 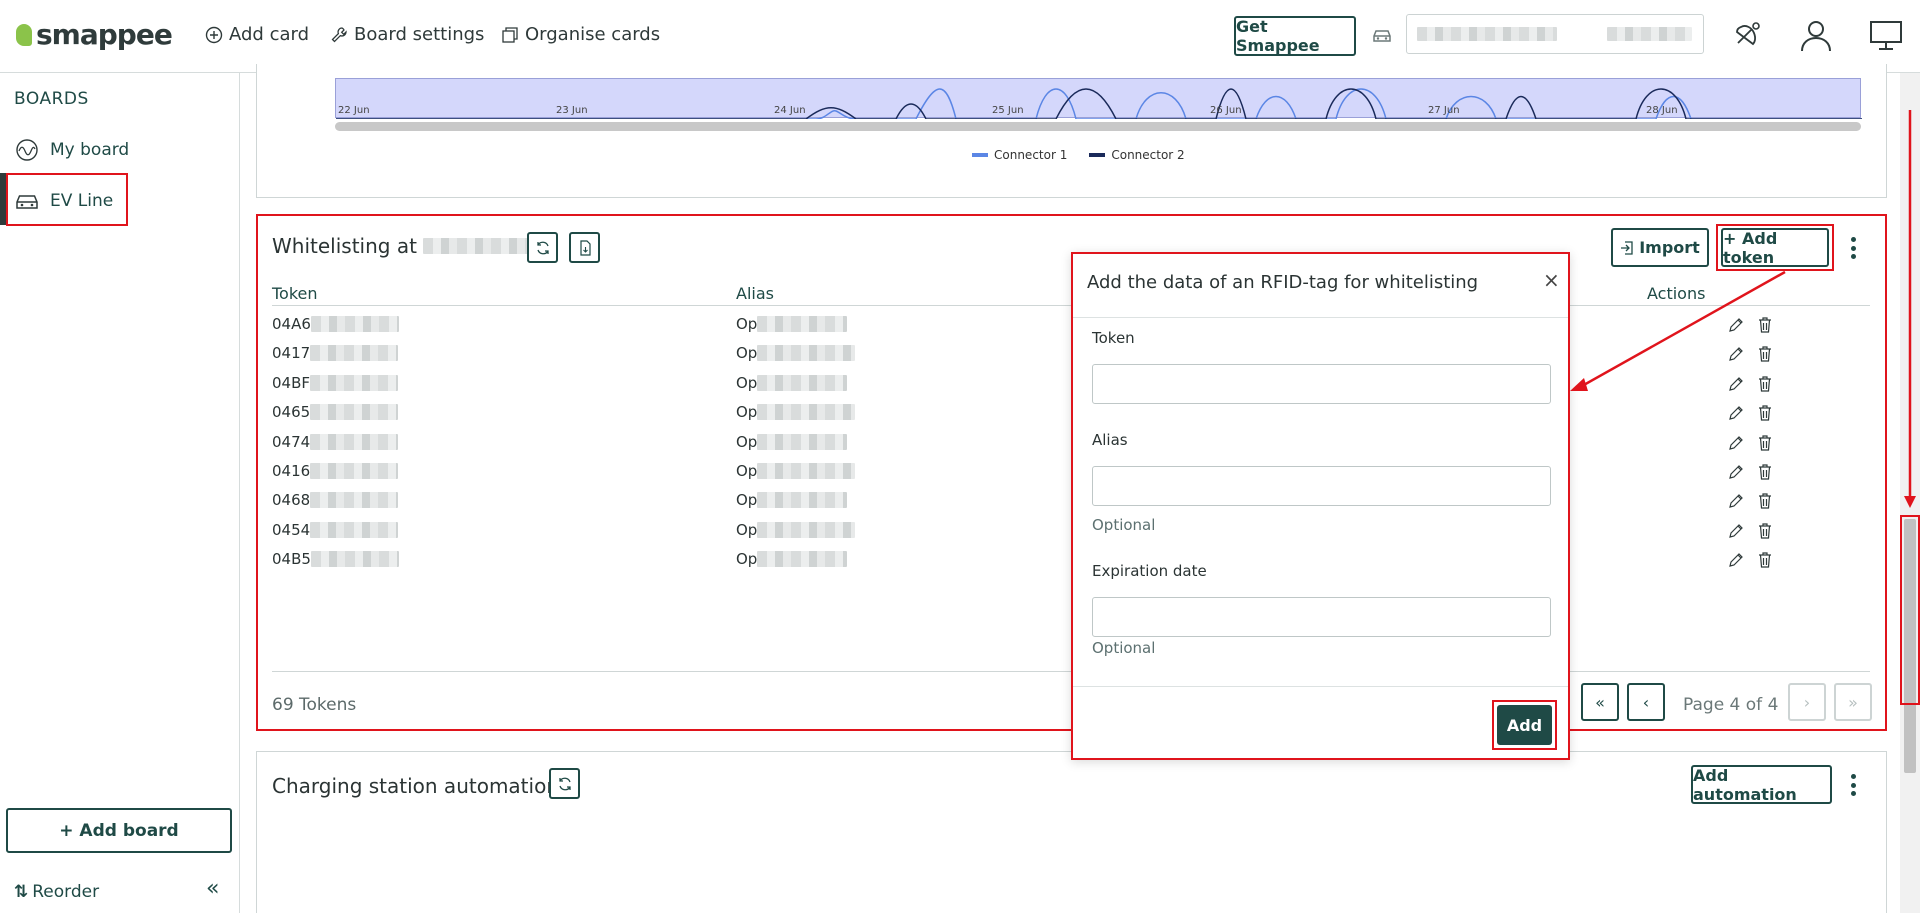 What do you see at coordinates (1743, 309) in the screenshot?
I see `annotation-arrows` at bounding box center [1743, 309].